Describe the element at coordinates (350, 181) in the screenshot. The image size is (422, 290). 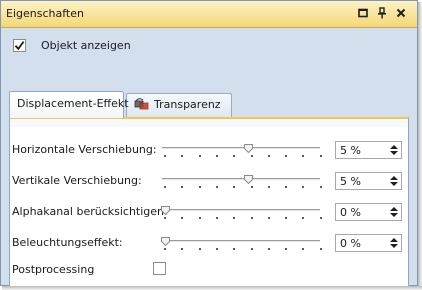
I see `vertical-shift-value: 5 %` at that location.